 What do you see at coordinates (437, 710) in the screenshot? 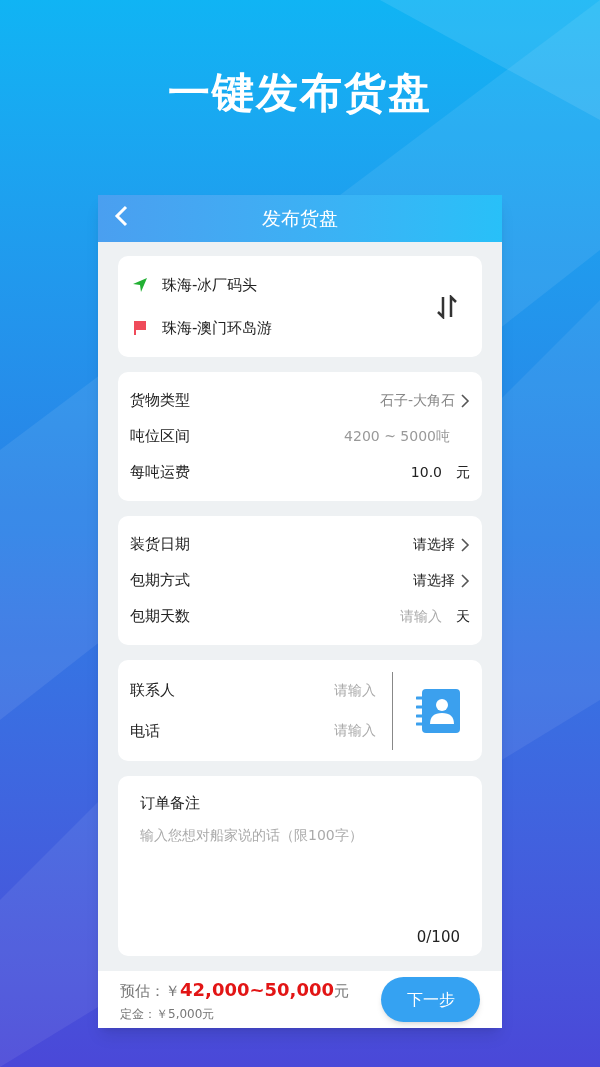
I see `contact-book-icon` at bounding box center [437, 710].